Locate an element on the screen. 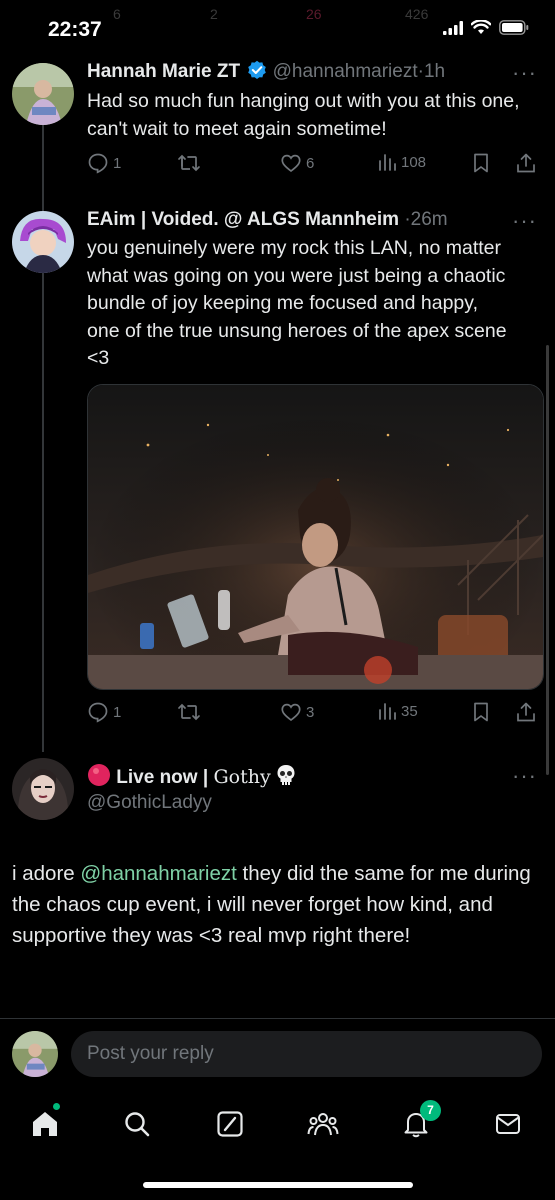  tweet-actions: 1 6 108 is located at coordinates (312, 165).